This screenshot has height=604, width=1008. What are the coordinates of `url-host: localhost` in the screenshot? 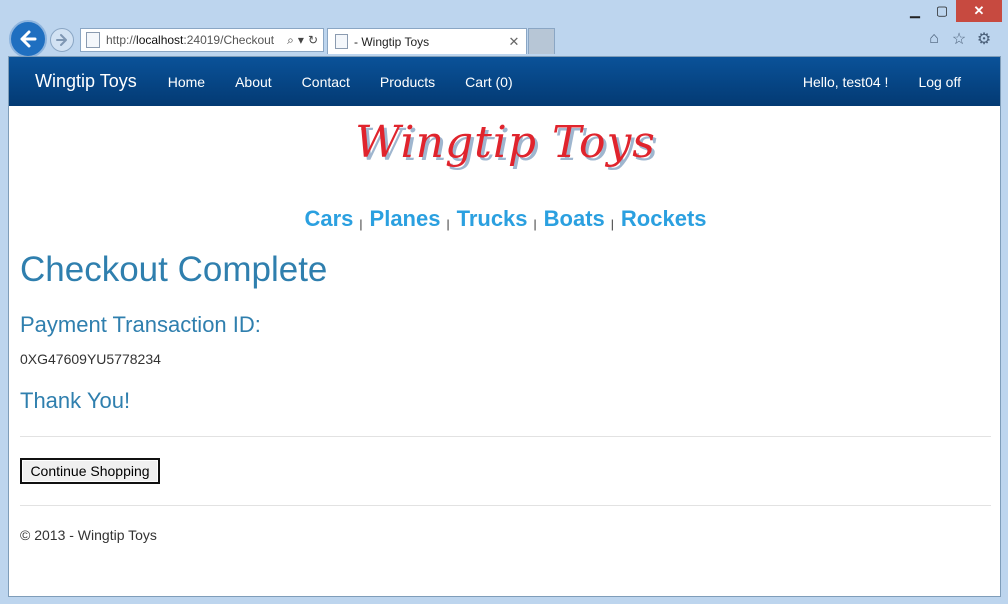 It's located at (160, 40).